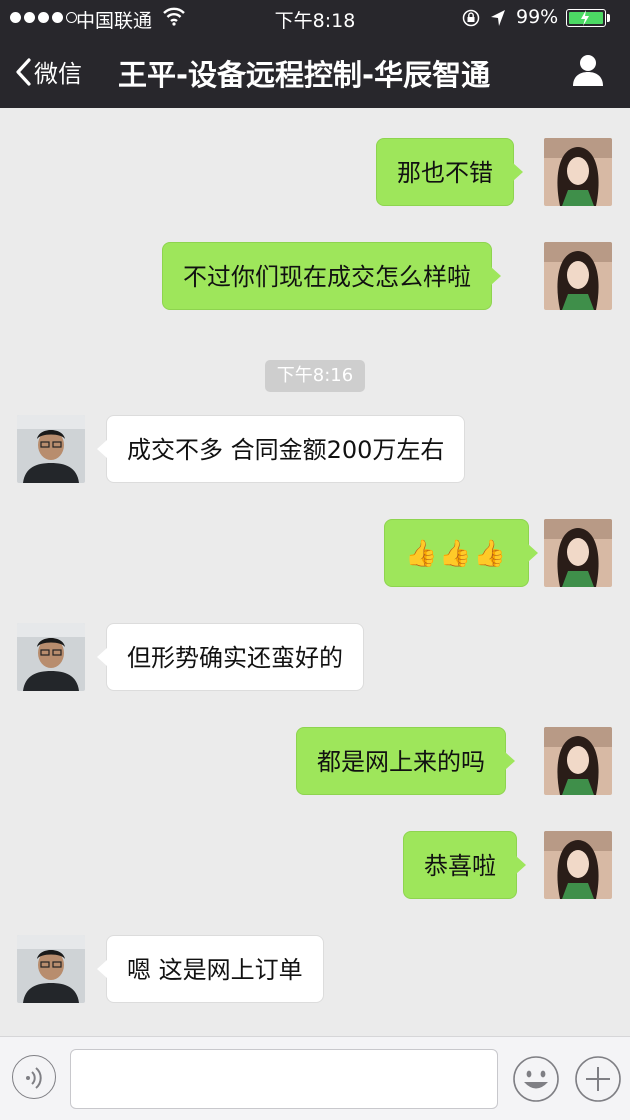 This screenshot has height=1120, width=630. What do you see at coordinates (304, 75) in the screenshot?
I see `chat-title: 王平-设备远程控制-华辰智通` at bounding box center [304, 75].